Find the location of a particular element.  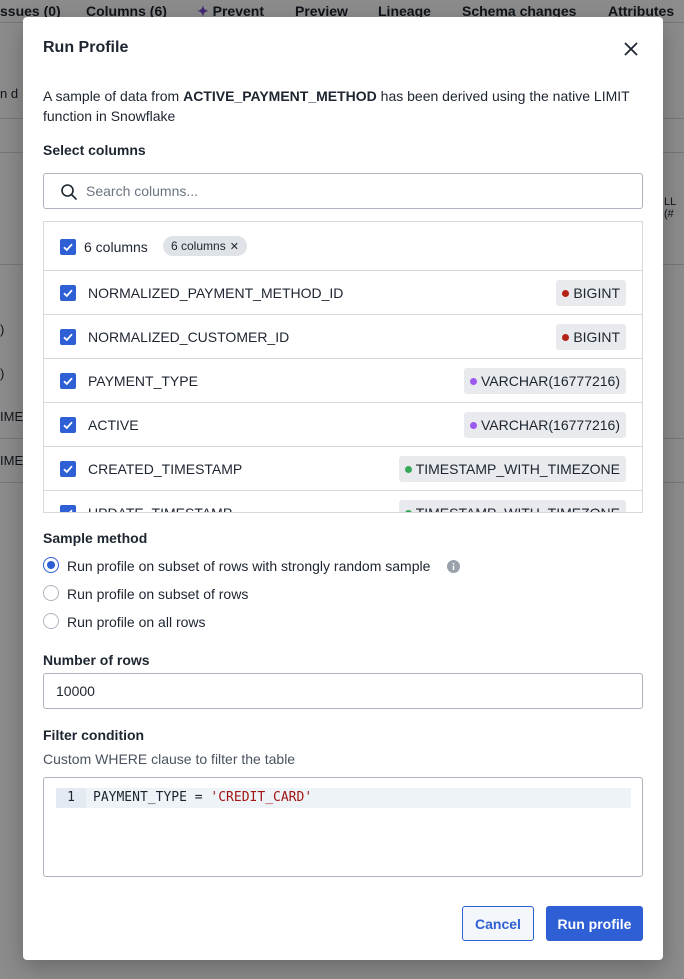

column-row: NORMALIZED_PAYMENT_METHOD_ID BIGINT is located at coordinates (343, 293).